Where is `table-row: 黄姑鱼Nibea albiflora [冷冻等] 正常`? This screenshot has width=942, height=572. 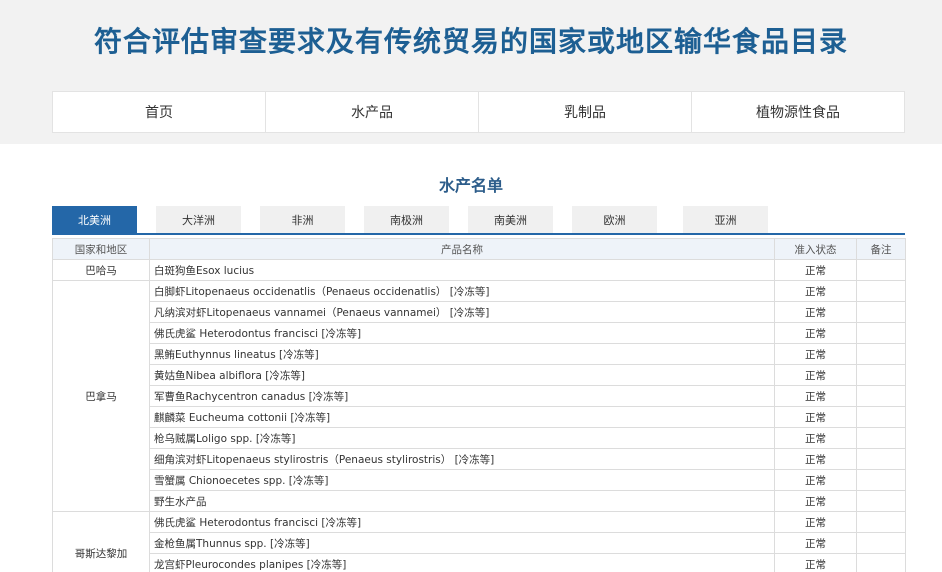 table-row: 黄姑鱼Nibea albiflora [冷冻等] 正常 is located at coordinates (479, 375).